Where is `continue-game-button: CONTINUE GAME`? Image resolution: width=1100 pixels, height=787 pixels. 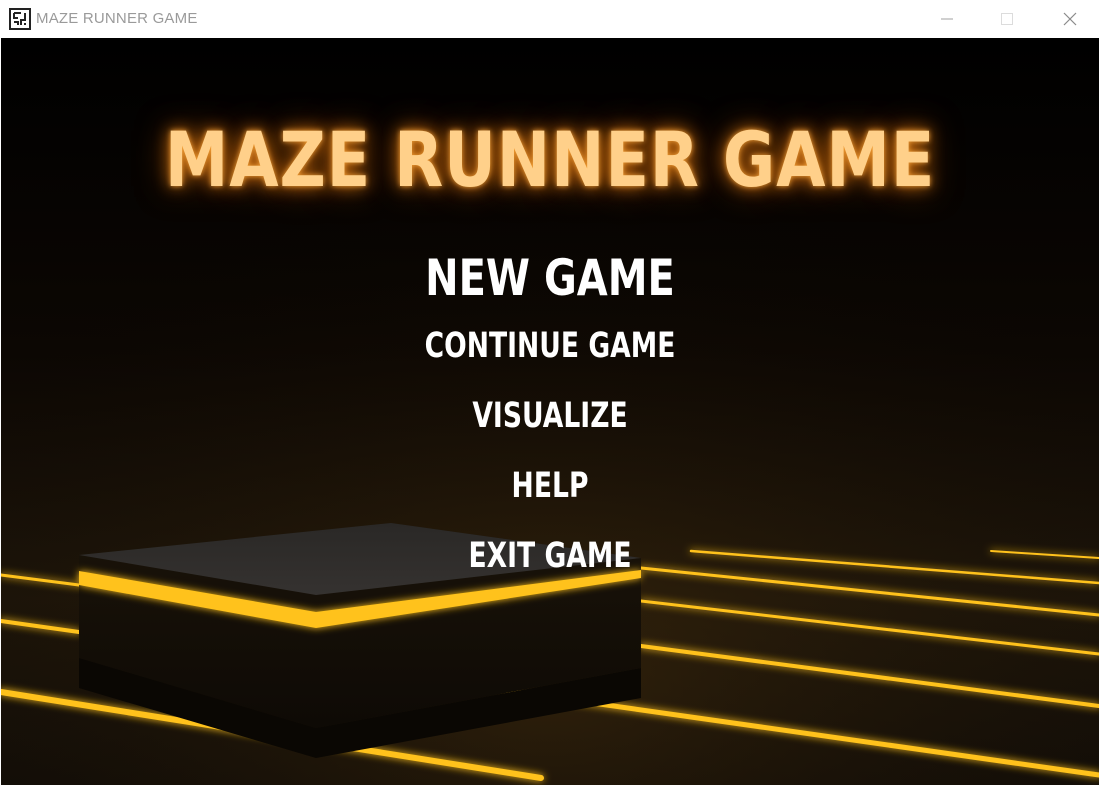 continue-game-button: CONTINUE GAME is located at coordinates (550, 346).